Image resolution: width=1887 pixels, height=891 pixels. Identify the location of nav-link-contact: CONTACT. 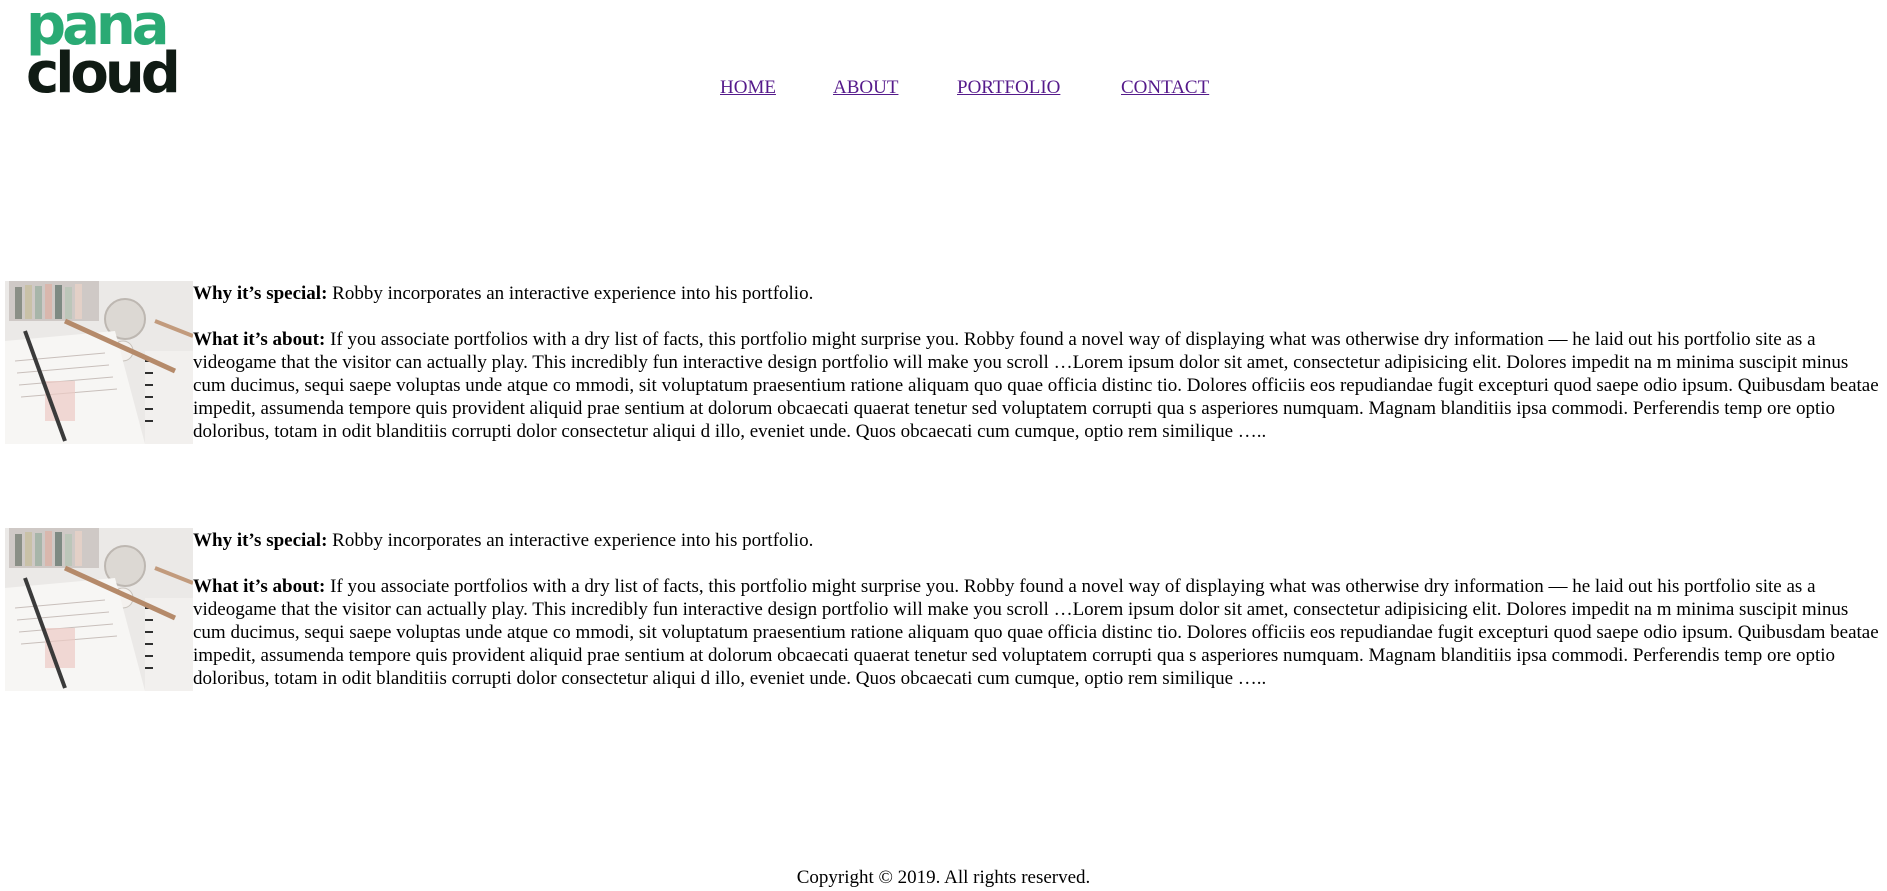
(1165, 87).